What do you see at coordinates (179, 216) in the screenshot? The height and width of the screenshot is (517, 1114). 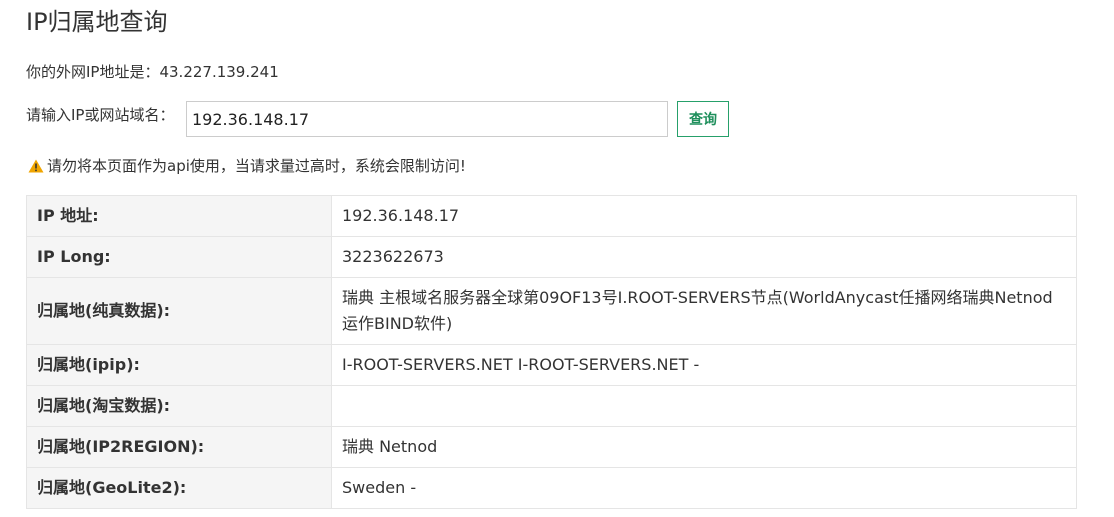 I see `row-key: IP 地址:` at bounding box center [179, 216].